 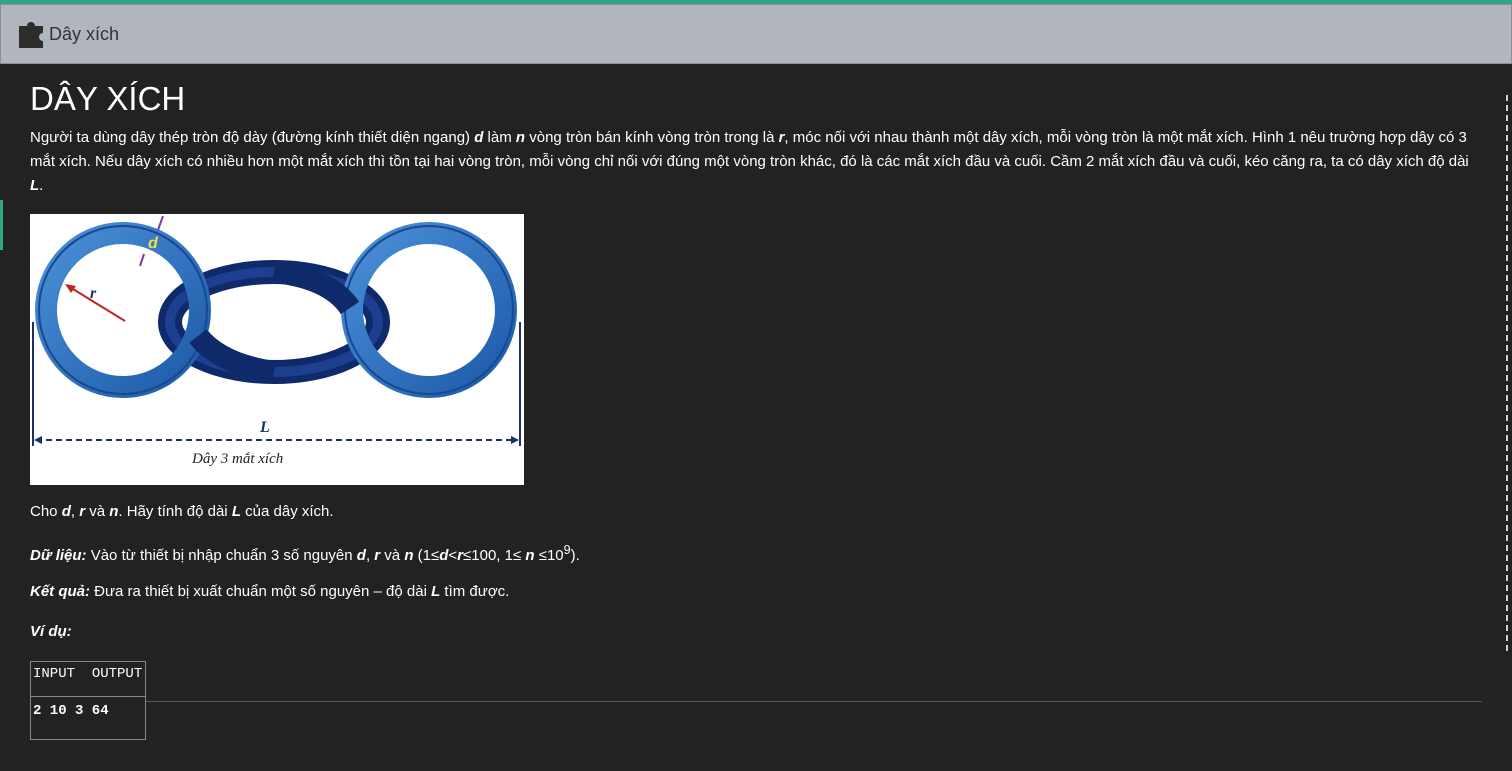 What do you see at coordinates (108, 98) in the screenshot?
I see `problem-title: DÂY XÍCH` at bounding box center [108, 98].